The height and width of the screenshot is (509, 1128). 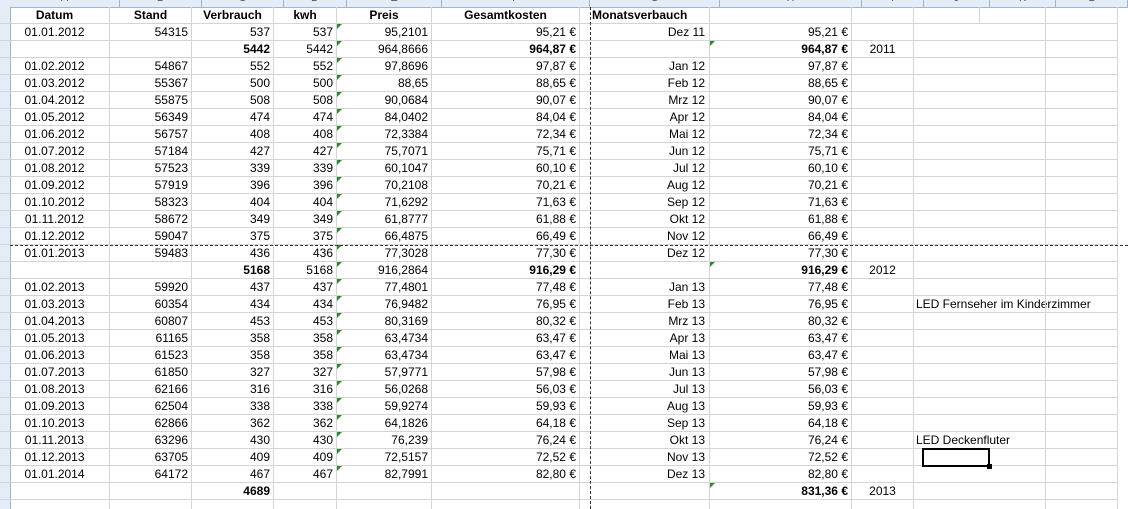 What do you see at coordinates (506, 168) in the screenshot?
I see `cell-f: 60,10 €` at bounding box center [506, 168].